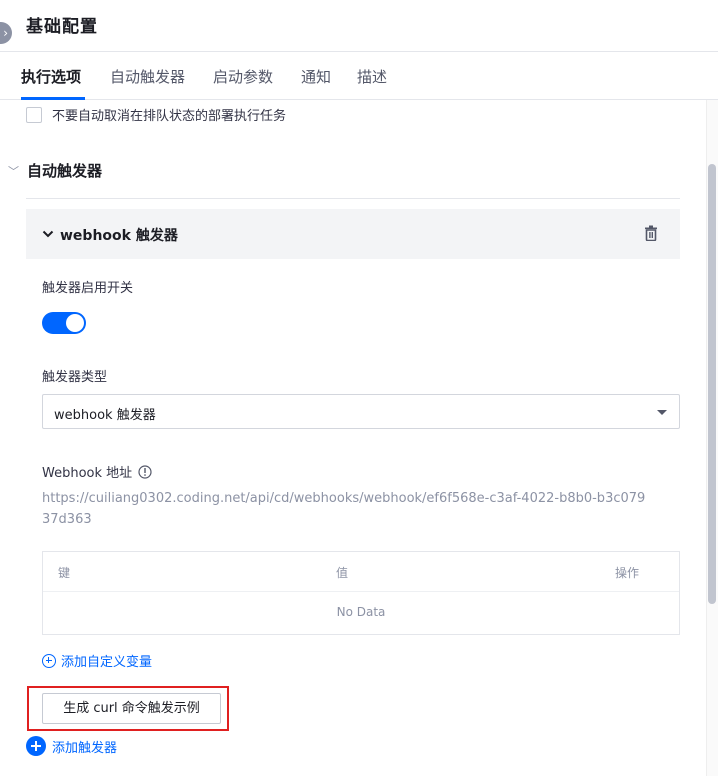  I want to click on custom-variables-table: 键 值 操作 No Data, so click(361, 593).